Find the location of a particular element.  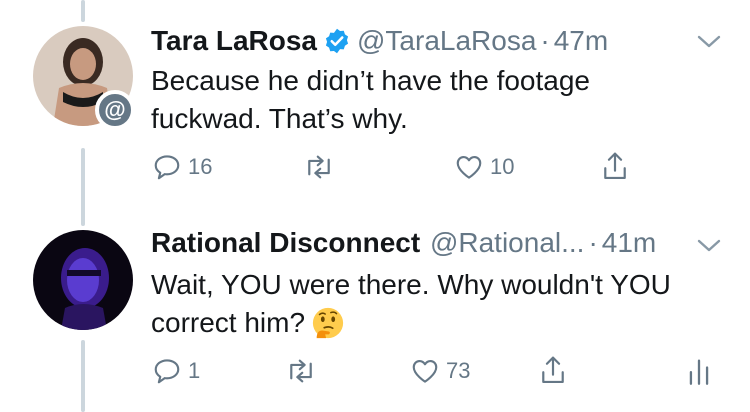

avatar is located at coordinates (83, 280).